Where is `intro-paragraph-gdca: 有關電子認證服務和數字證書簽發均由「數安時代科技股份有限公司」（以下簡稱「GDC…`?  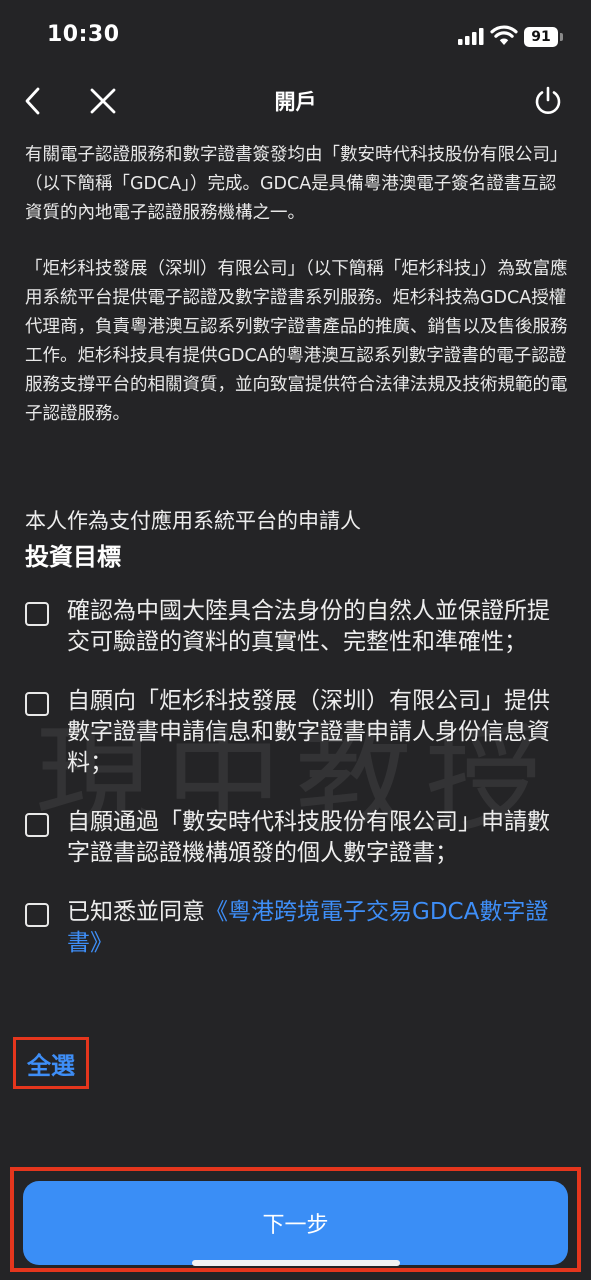
intro-paragraph-gdca: 有關電子認證服務和數字證書簽發均由「數安時代科技股份有限公司」（以下簡稱「GDC… is located at coordinates (296, 184).